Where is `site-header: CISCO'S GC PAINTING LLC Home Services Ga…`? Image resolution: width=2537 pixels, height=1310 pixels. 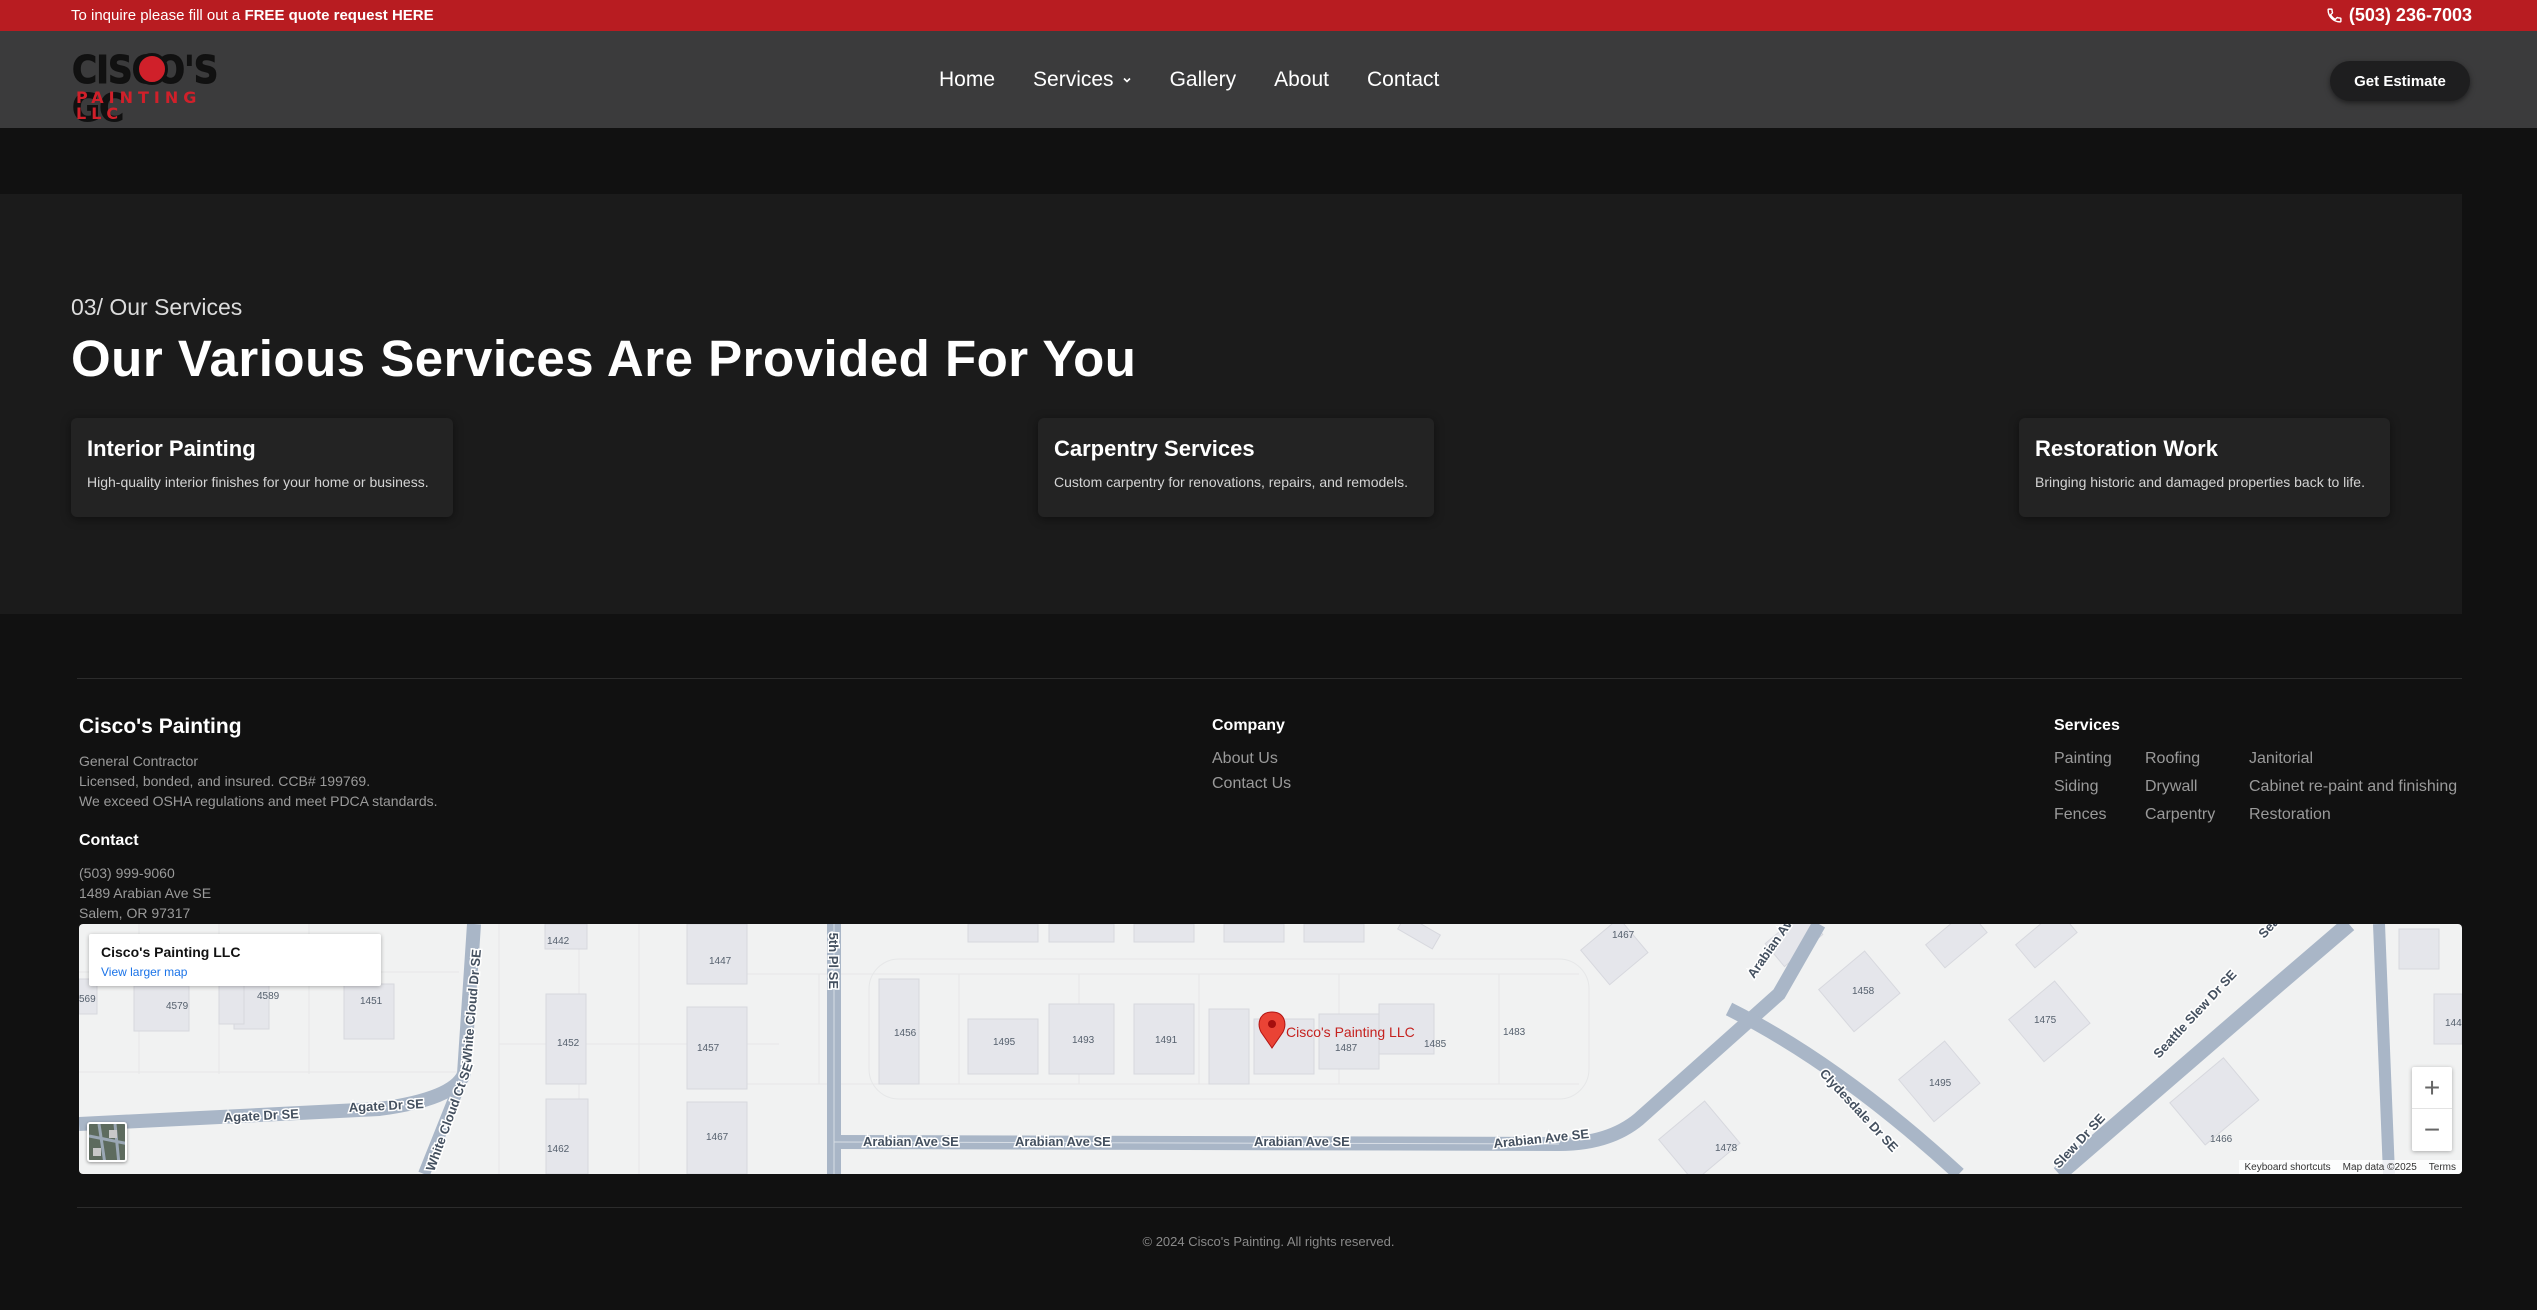 site-header: CISCO'S GC PAINTING LLC Home Services Ga… is located at coordinates (1268, 79).